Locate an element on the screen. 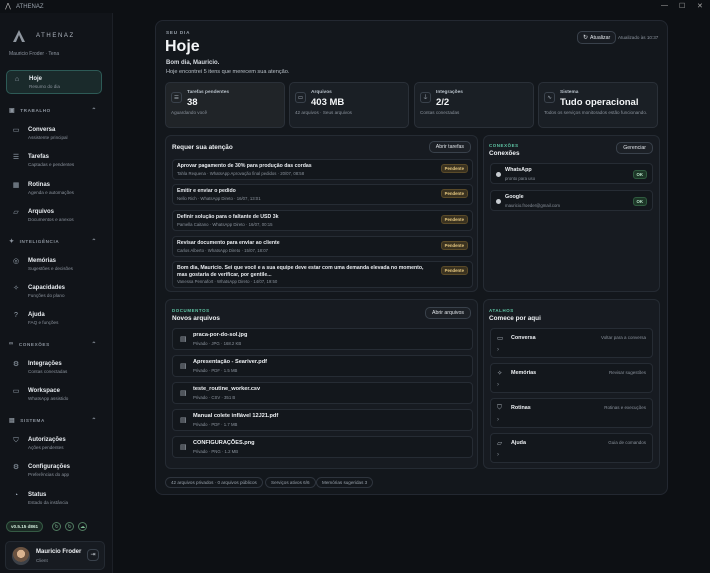 This screenshot has width=710, height=573. drive-icon: ▭ is located at coordinates (300, 97).